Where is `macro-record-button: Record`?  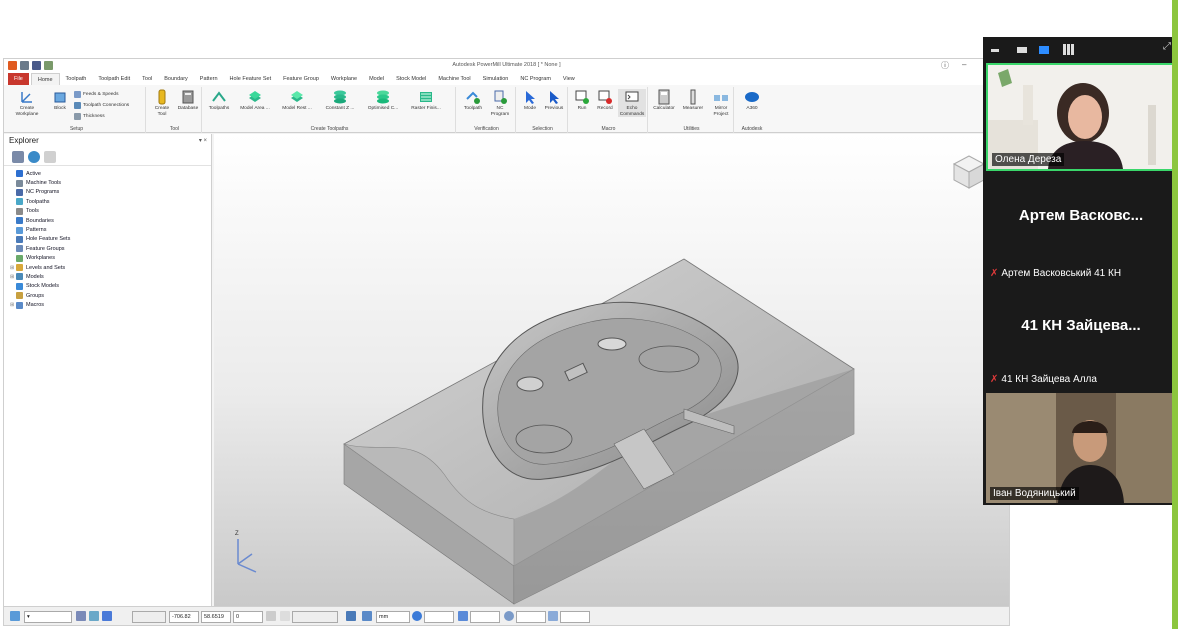 macro-record-button: Record is located at coordinates (605, 100).